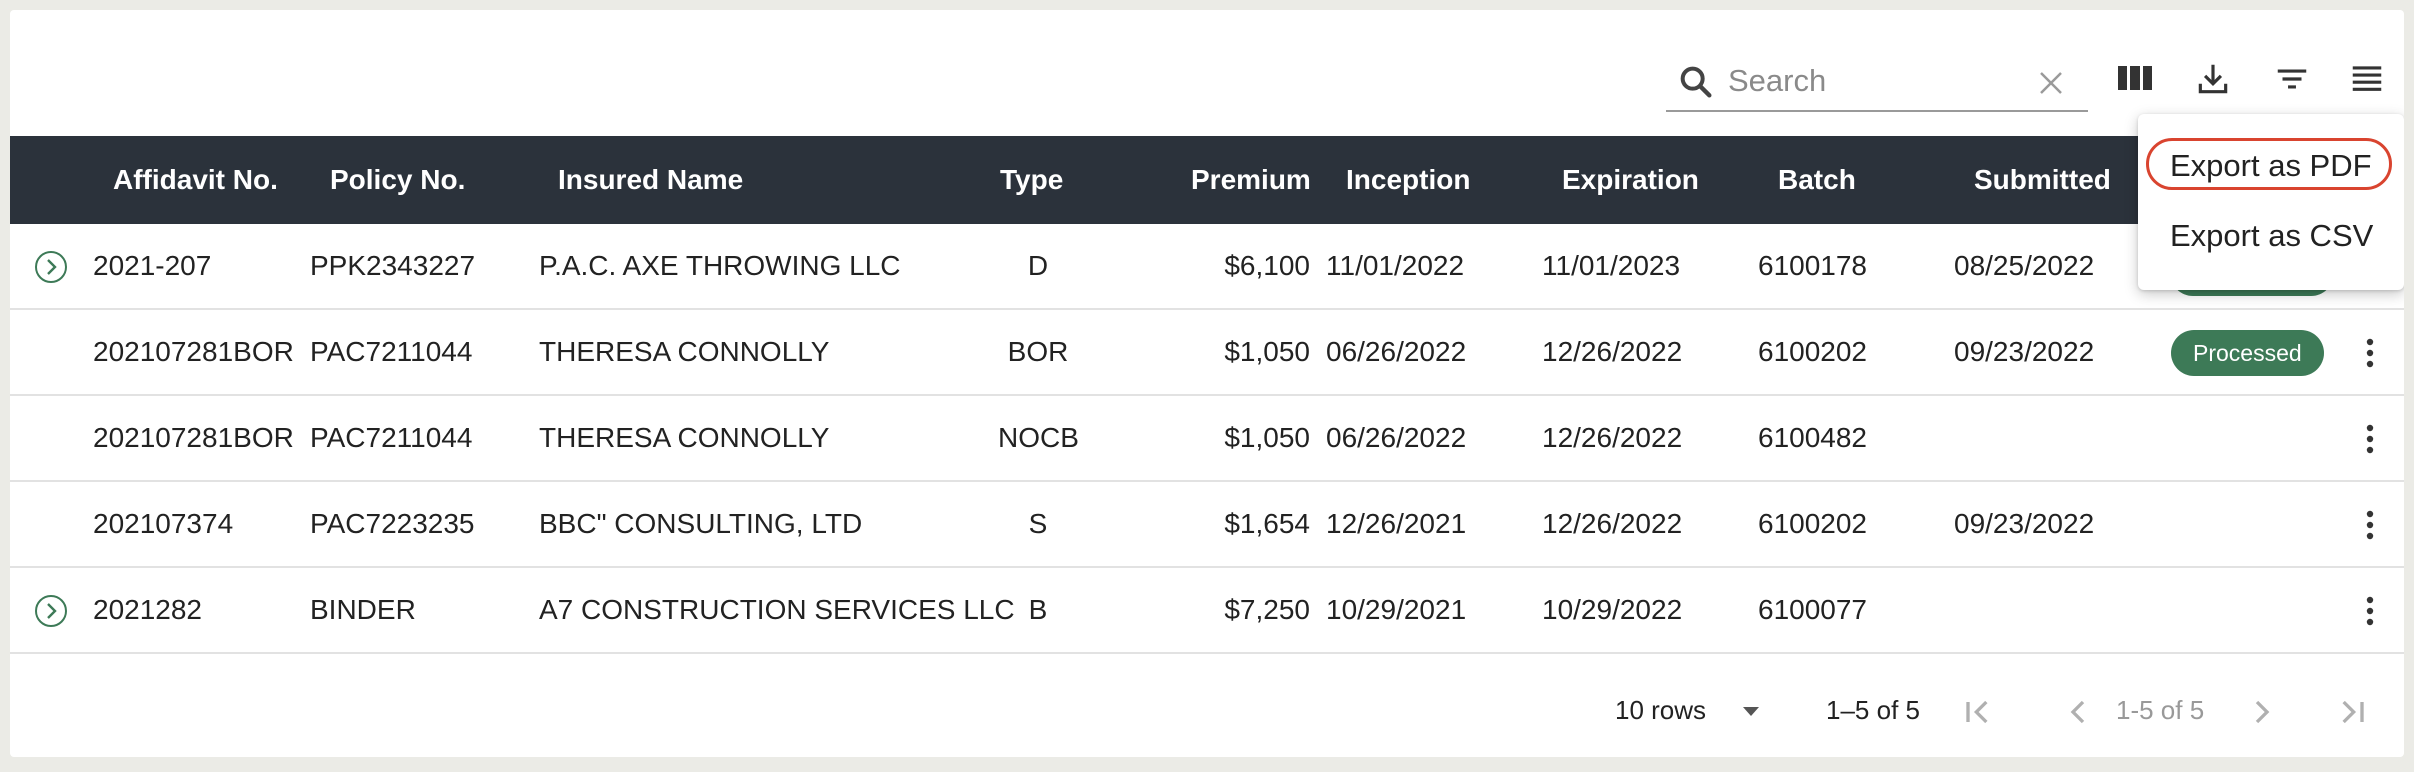 The height and width of the screenshot is (772, 2414). Describe the element at coordinates (1207, 710) in the screenshot. I see `table-pagination: 10 rows 1–5 of 5 1-5 of 5` at that location.